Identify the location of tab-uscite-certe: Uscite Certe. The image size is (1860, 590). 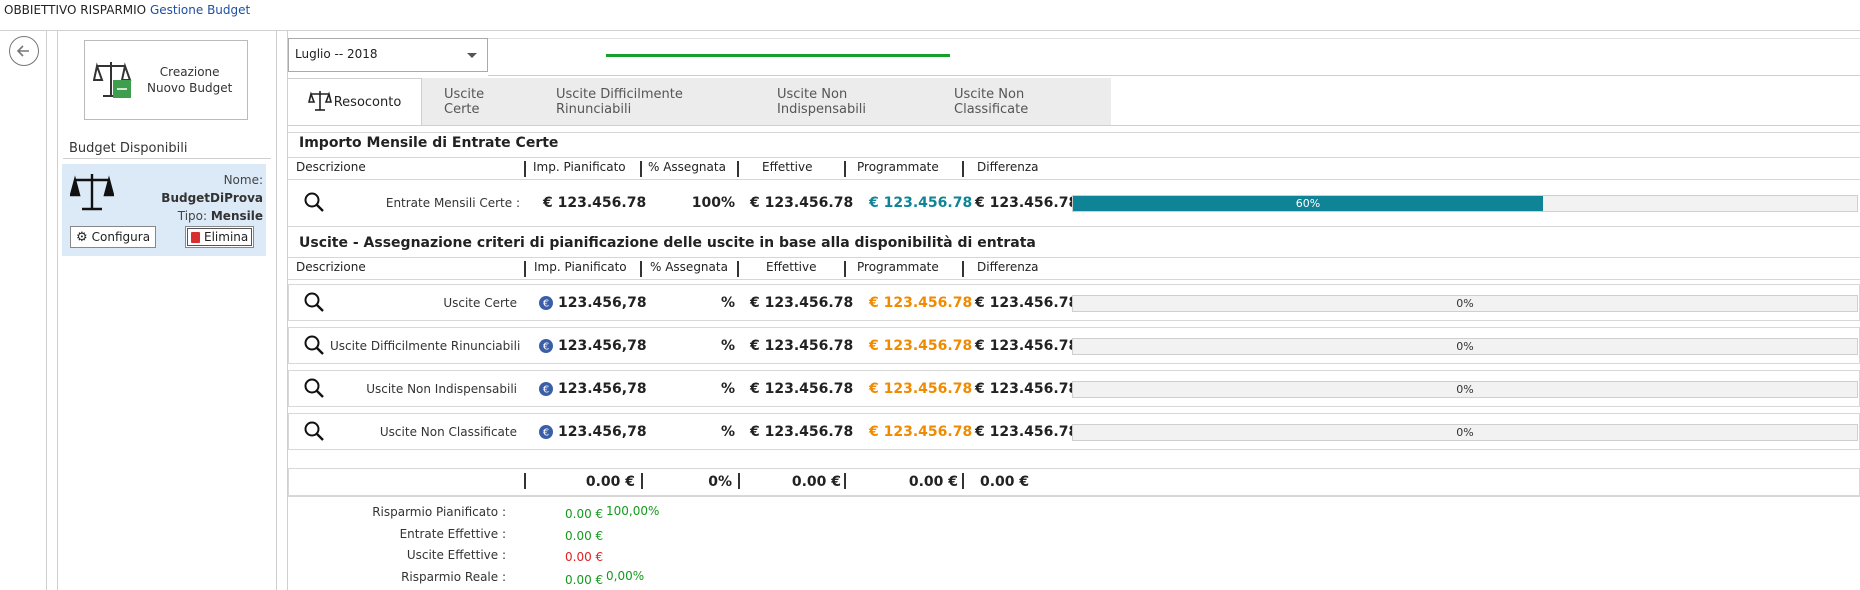
(478, 102).